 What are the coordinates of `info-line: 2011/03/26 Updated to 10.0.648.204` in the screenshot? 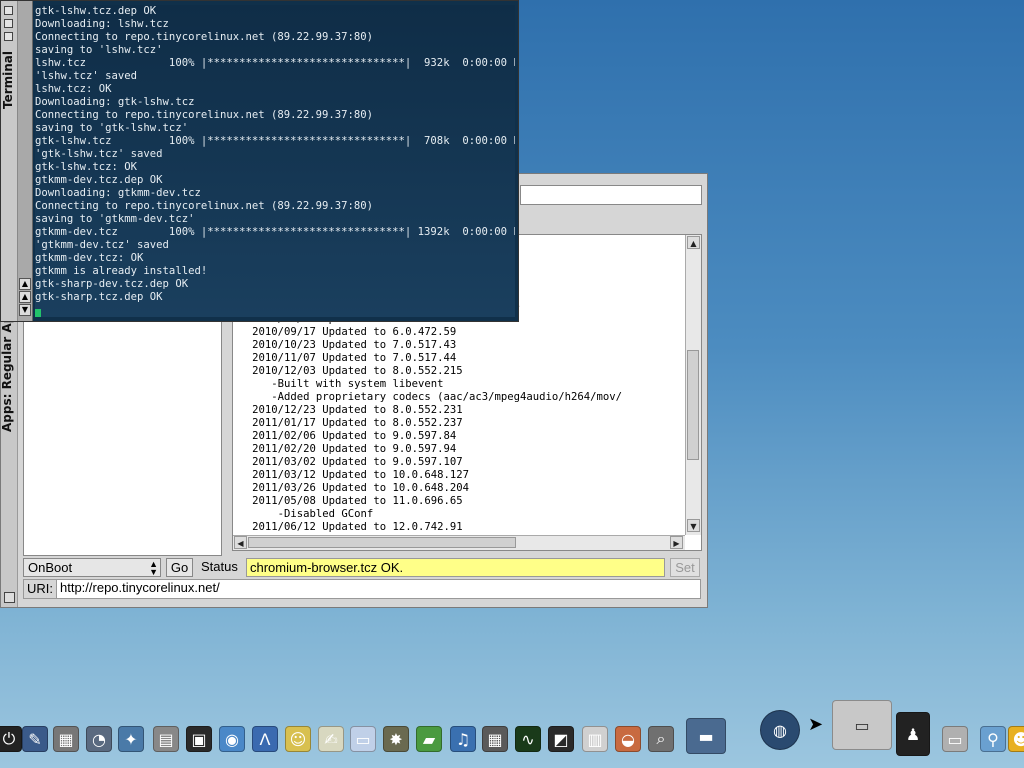 It's located at (351, 488).